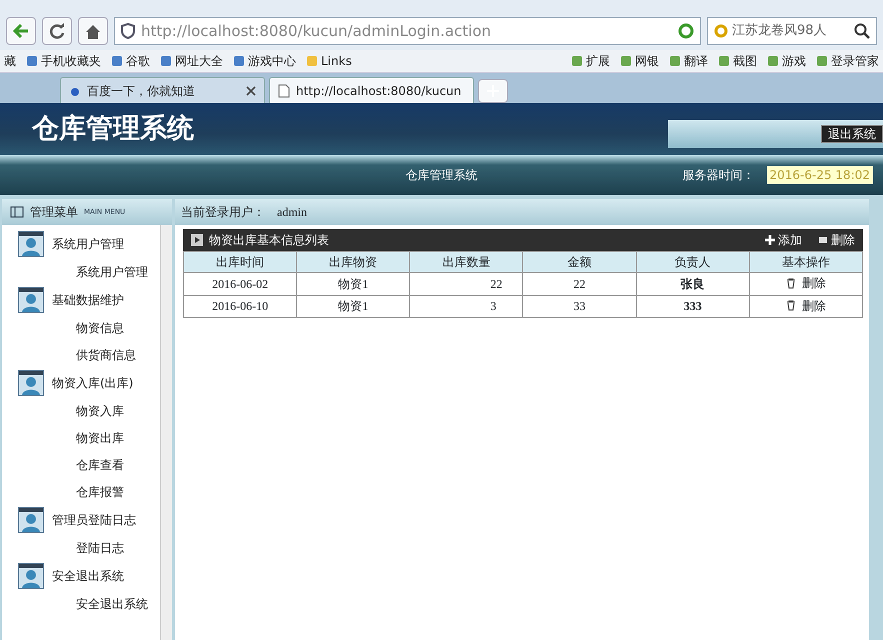 The width and height of the screenshot is (883, 640). Describe the element at coordinates (693, 306) in the screenshot. I see `table-cell: 333` at that location.